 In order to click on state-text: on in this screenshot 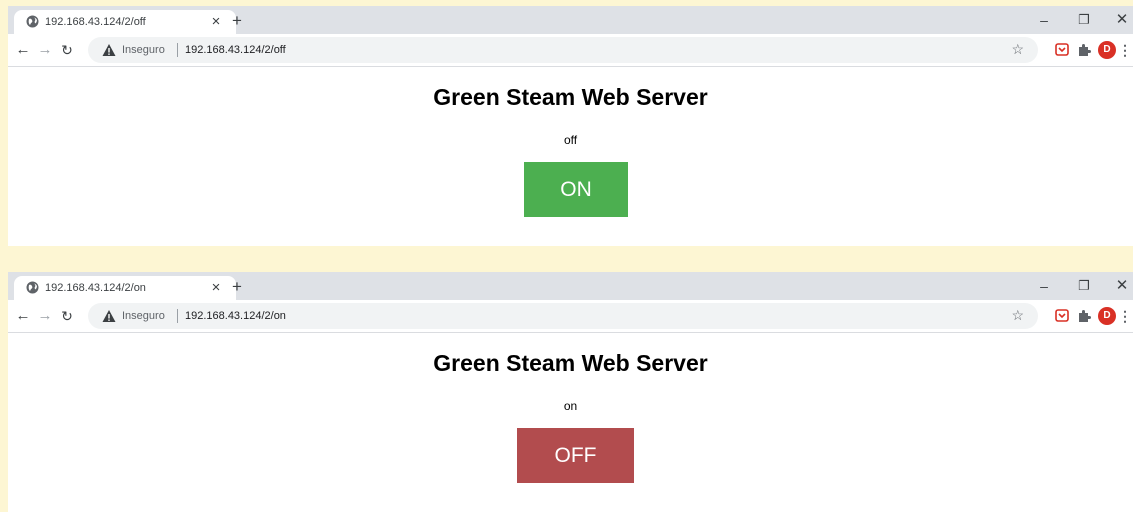, I will do `click(570, 406)`.